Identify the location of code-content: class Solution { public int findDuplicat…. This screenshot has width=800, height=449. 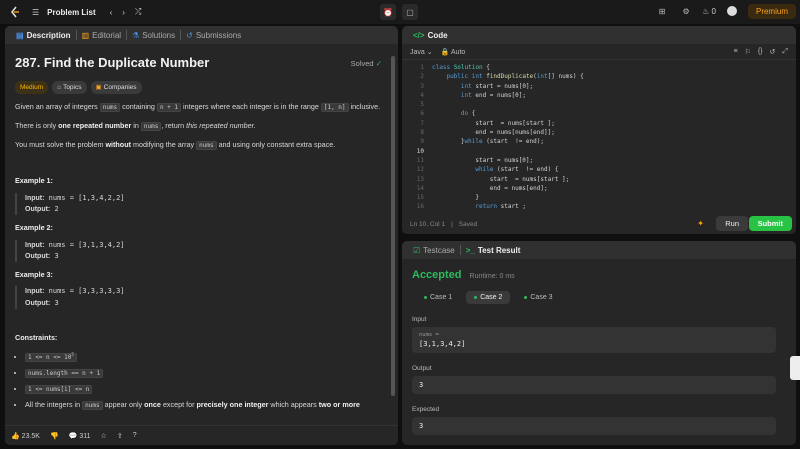
(508, 137).